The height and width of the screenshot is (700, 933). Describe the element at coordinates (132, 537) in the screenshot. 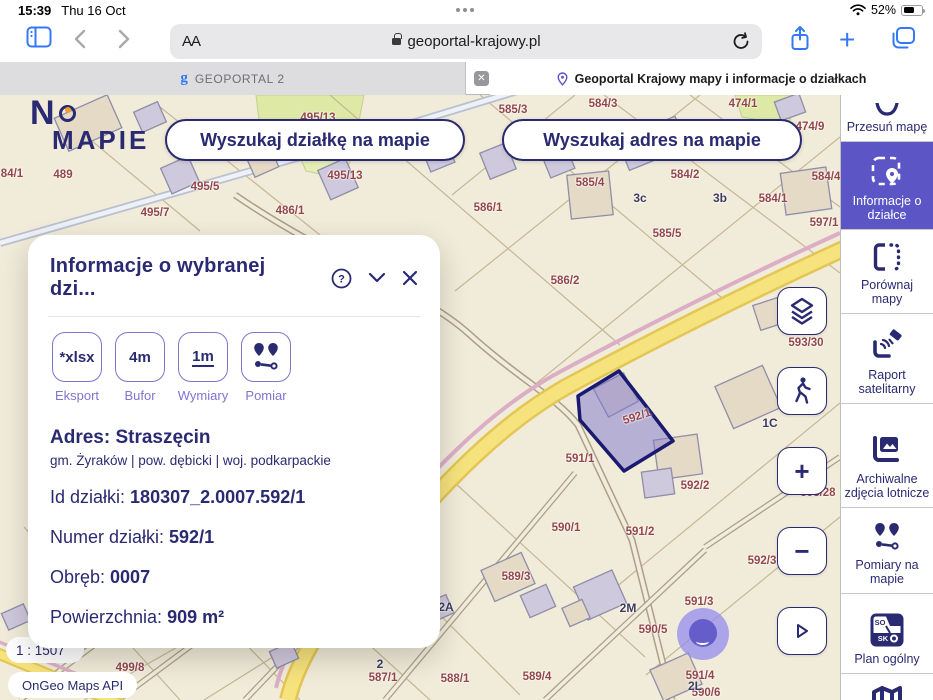

I see `info-row: Numer działki: 592/1` at that location.